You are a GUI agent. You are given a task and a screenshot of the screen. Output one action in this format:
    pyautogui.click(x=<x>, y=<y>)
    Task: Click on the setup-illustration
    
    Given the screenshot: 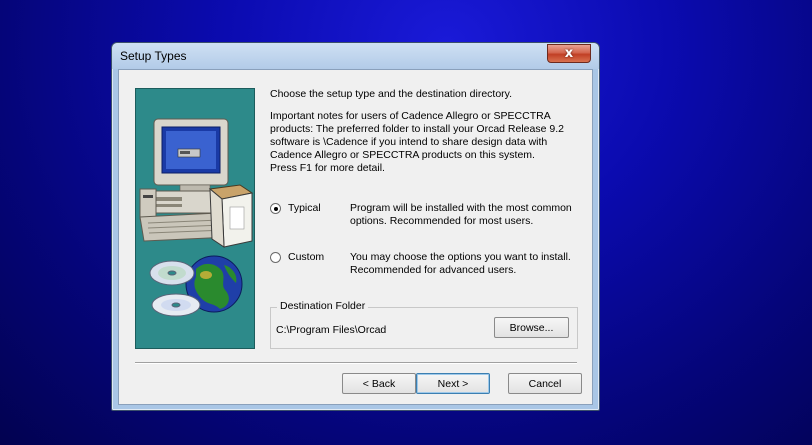 What is the action you would take?
    pyautogui.click(x=195, y=218)
    